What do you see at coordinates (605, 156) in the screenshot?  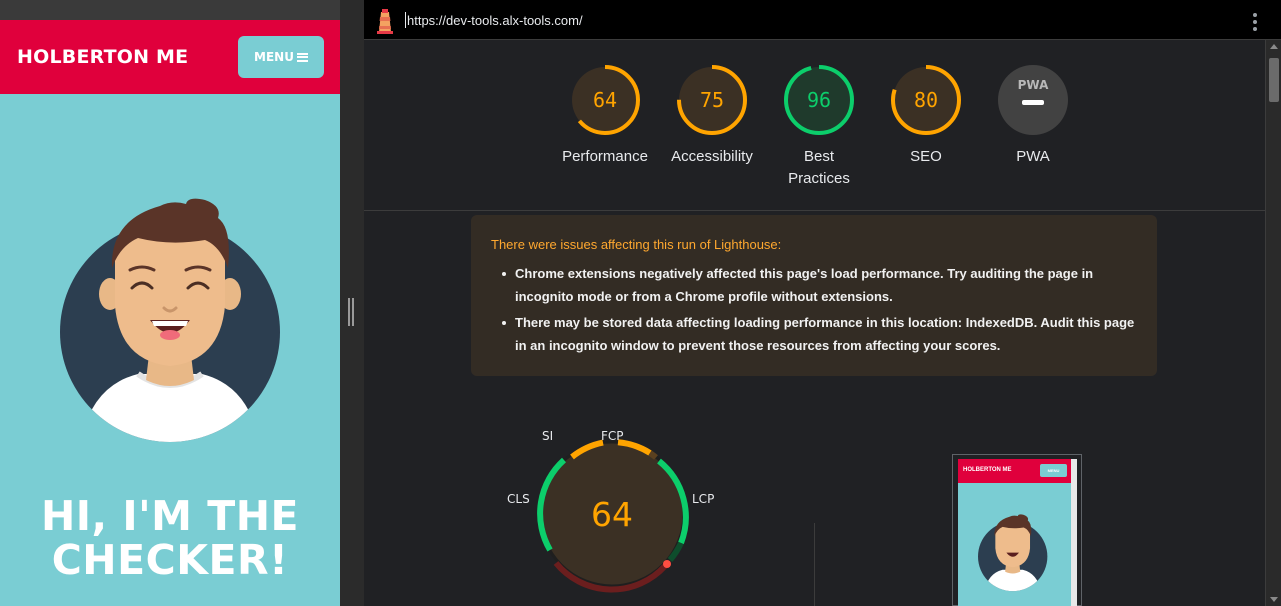 I see `gauge-label: Performance` at bounding box center [605, 156].